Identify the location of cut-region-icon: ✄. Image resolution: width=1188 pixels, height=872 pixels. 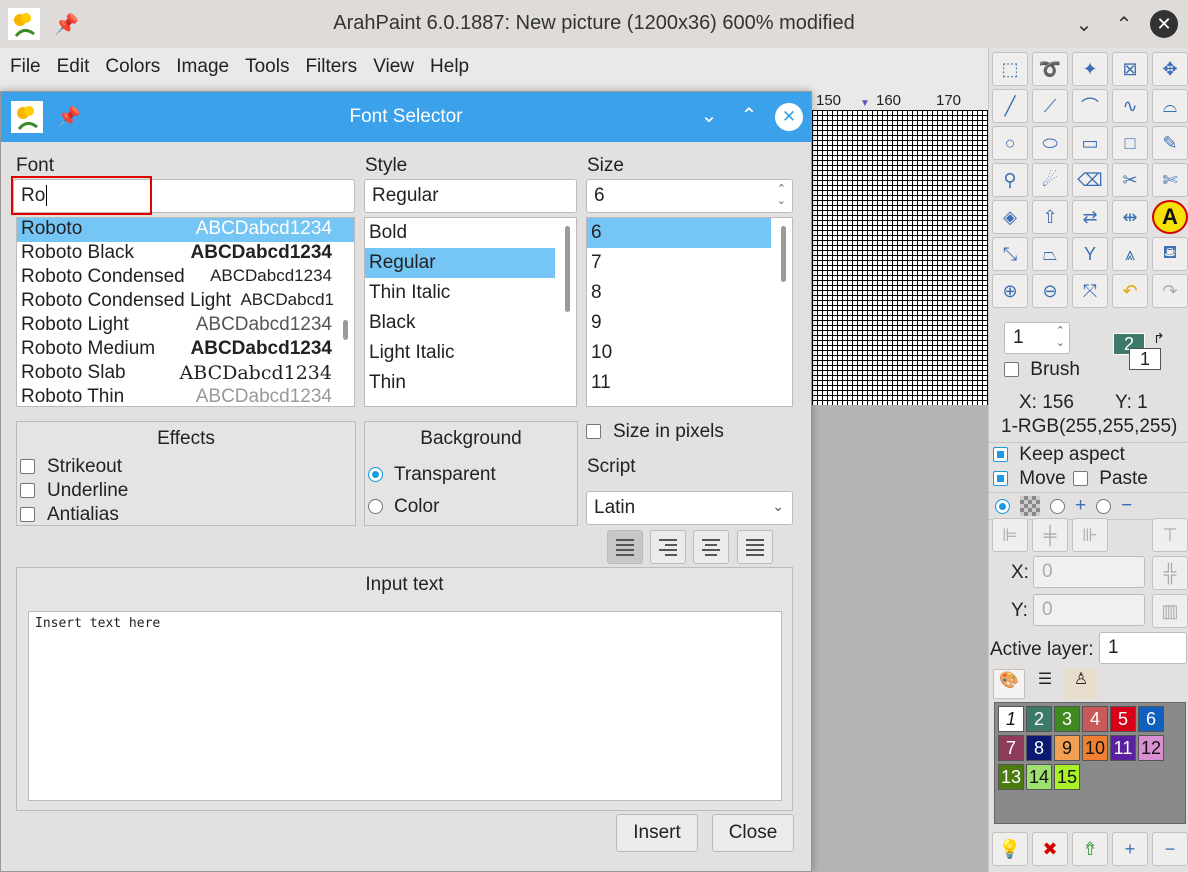
(1170, 180).